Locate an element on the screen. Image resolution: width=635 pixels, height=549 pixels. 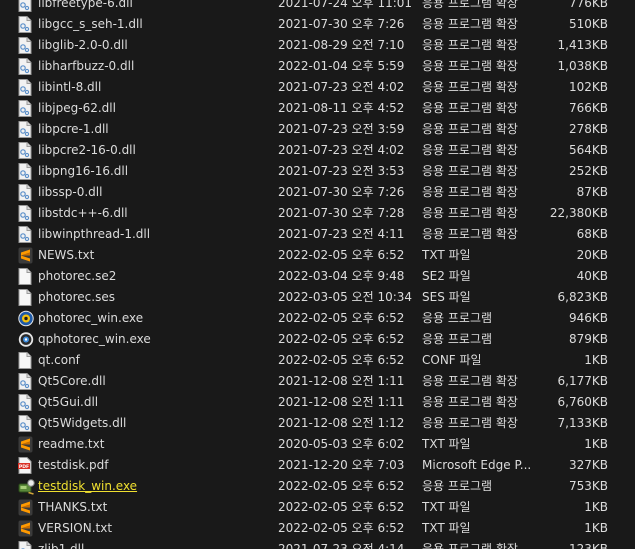
testdisk-app-icon is located at coordinates (26, 486).